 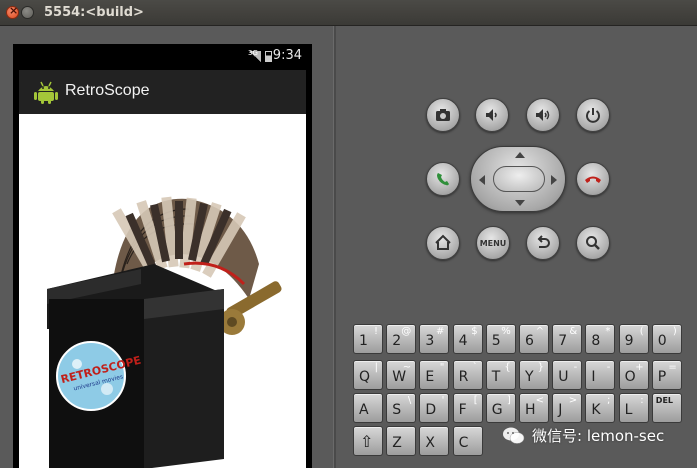 I want to click on power-button, so click(x=593, y=115).